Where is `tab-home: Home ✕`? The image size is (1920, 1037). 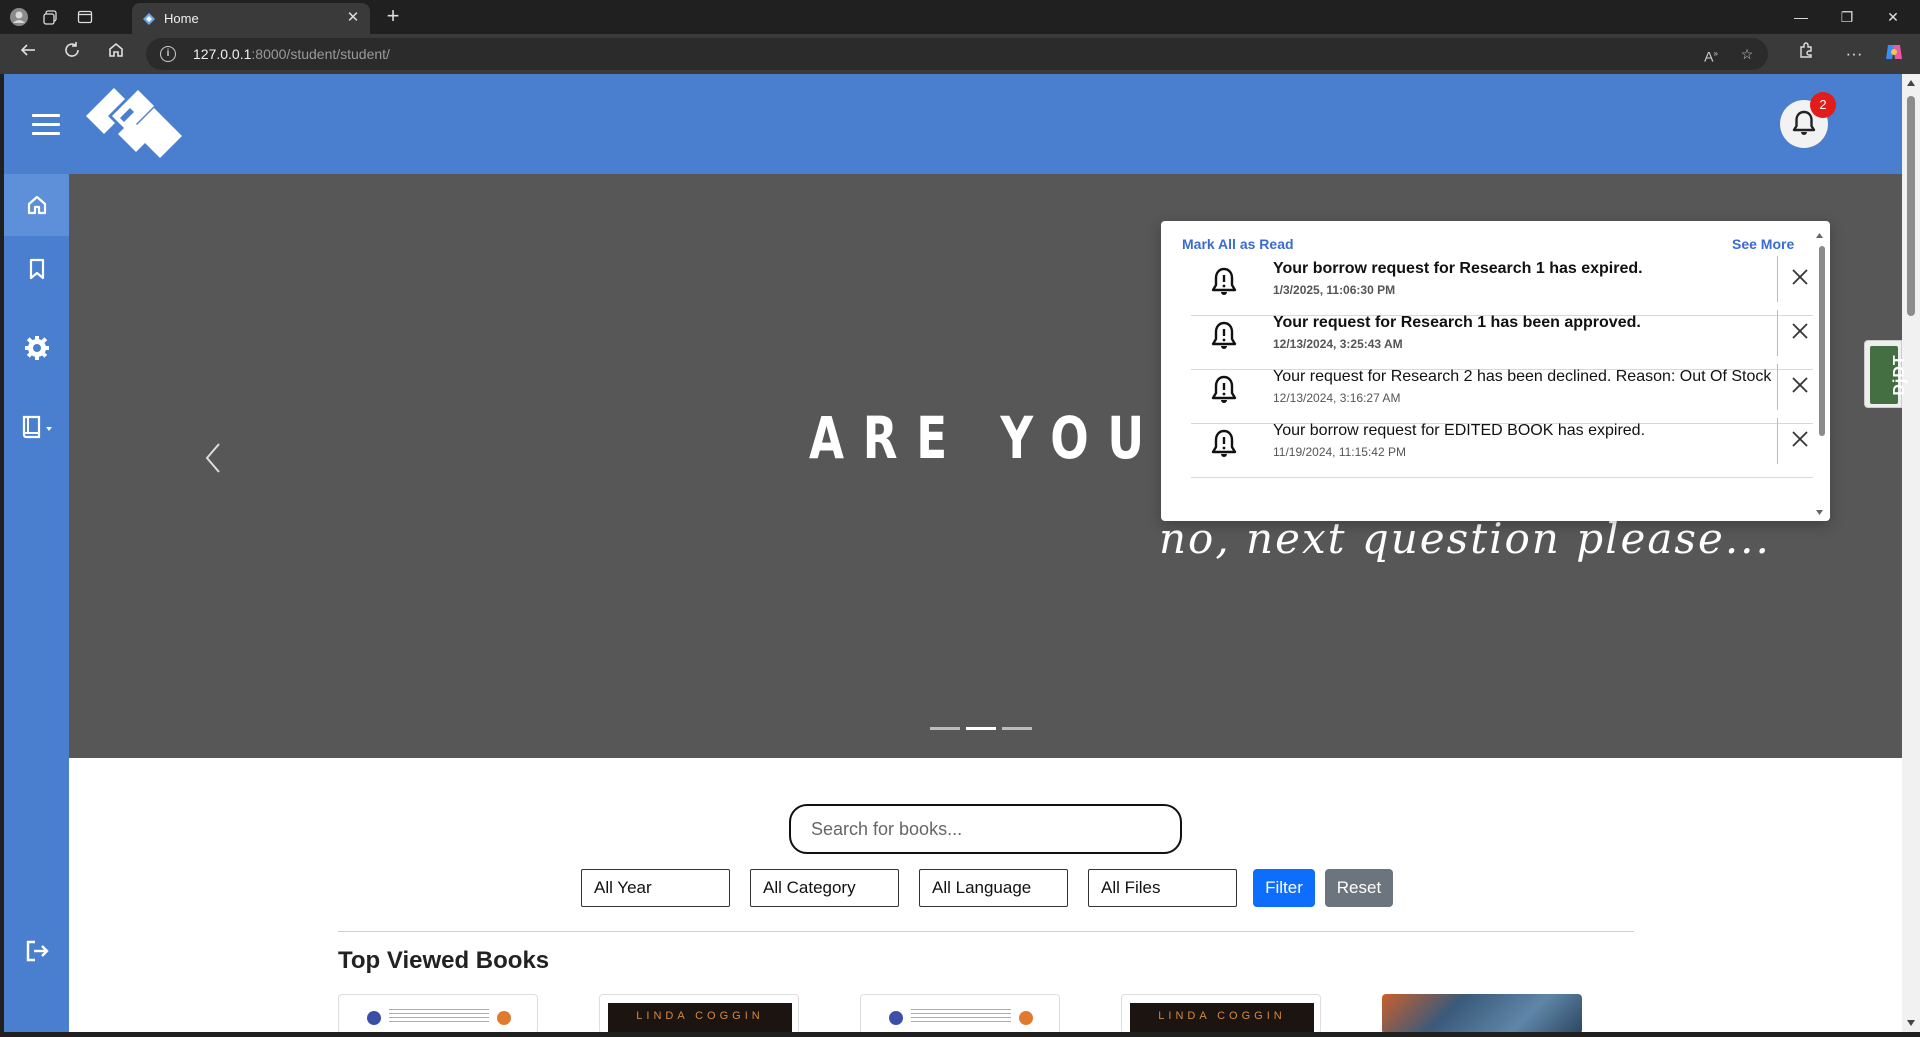 tab-home: Home ✕ is located at coordinates (251, 18).